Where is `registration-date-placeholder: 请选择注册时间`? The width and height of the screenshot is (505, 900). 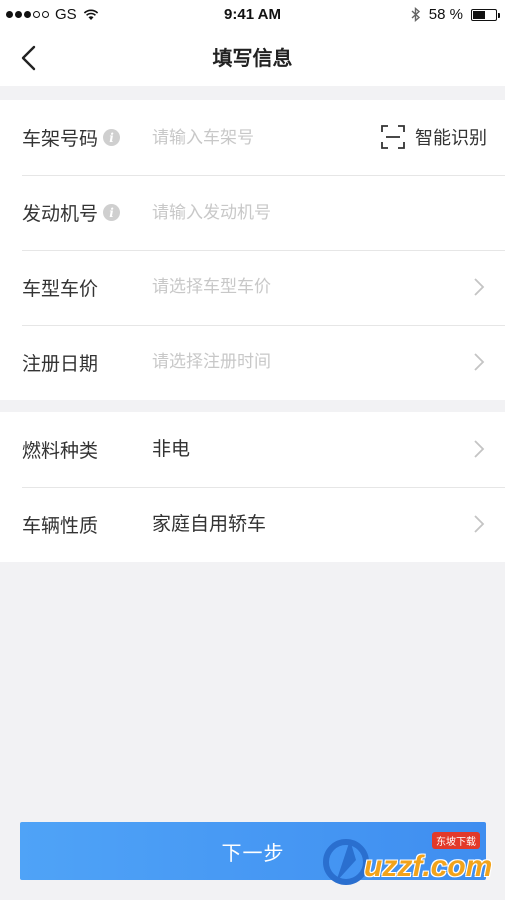 registration-date-placeholder: 请选择注册时间 is located at coordinates (211, 362).